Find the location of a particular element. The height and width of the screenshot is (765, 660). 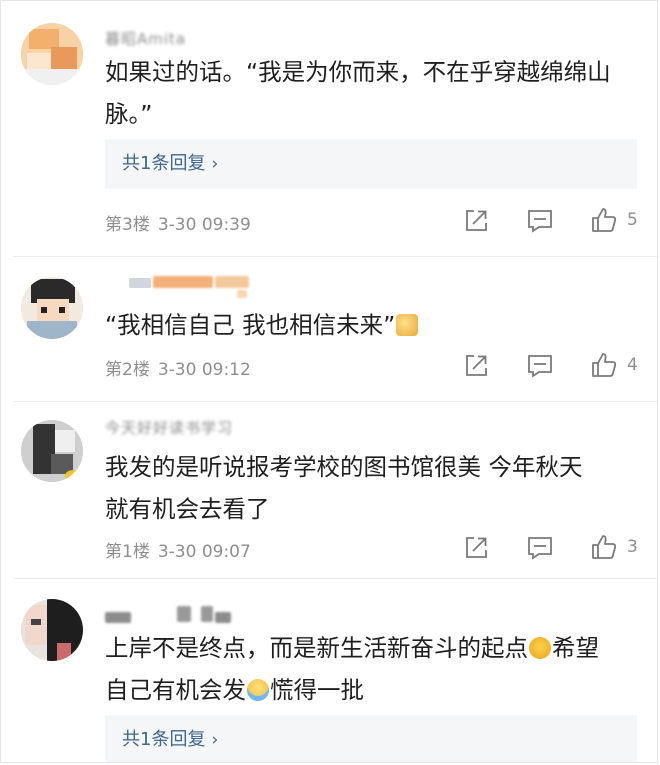

laughing-emoji is located at coordinates (258, 690).